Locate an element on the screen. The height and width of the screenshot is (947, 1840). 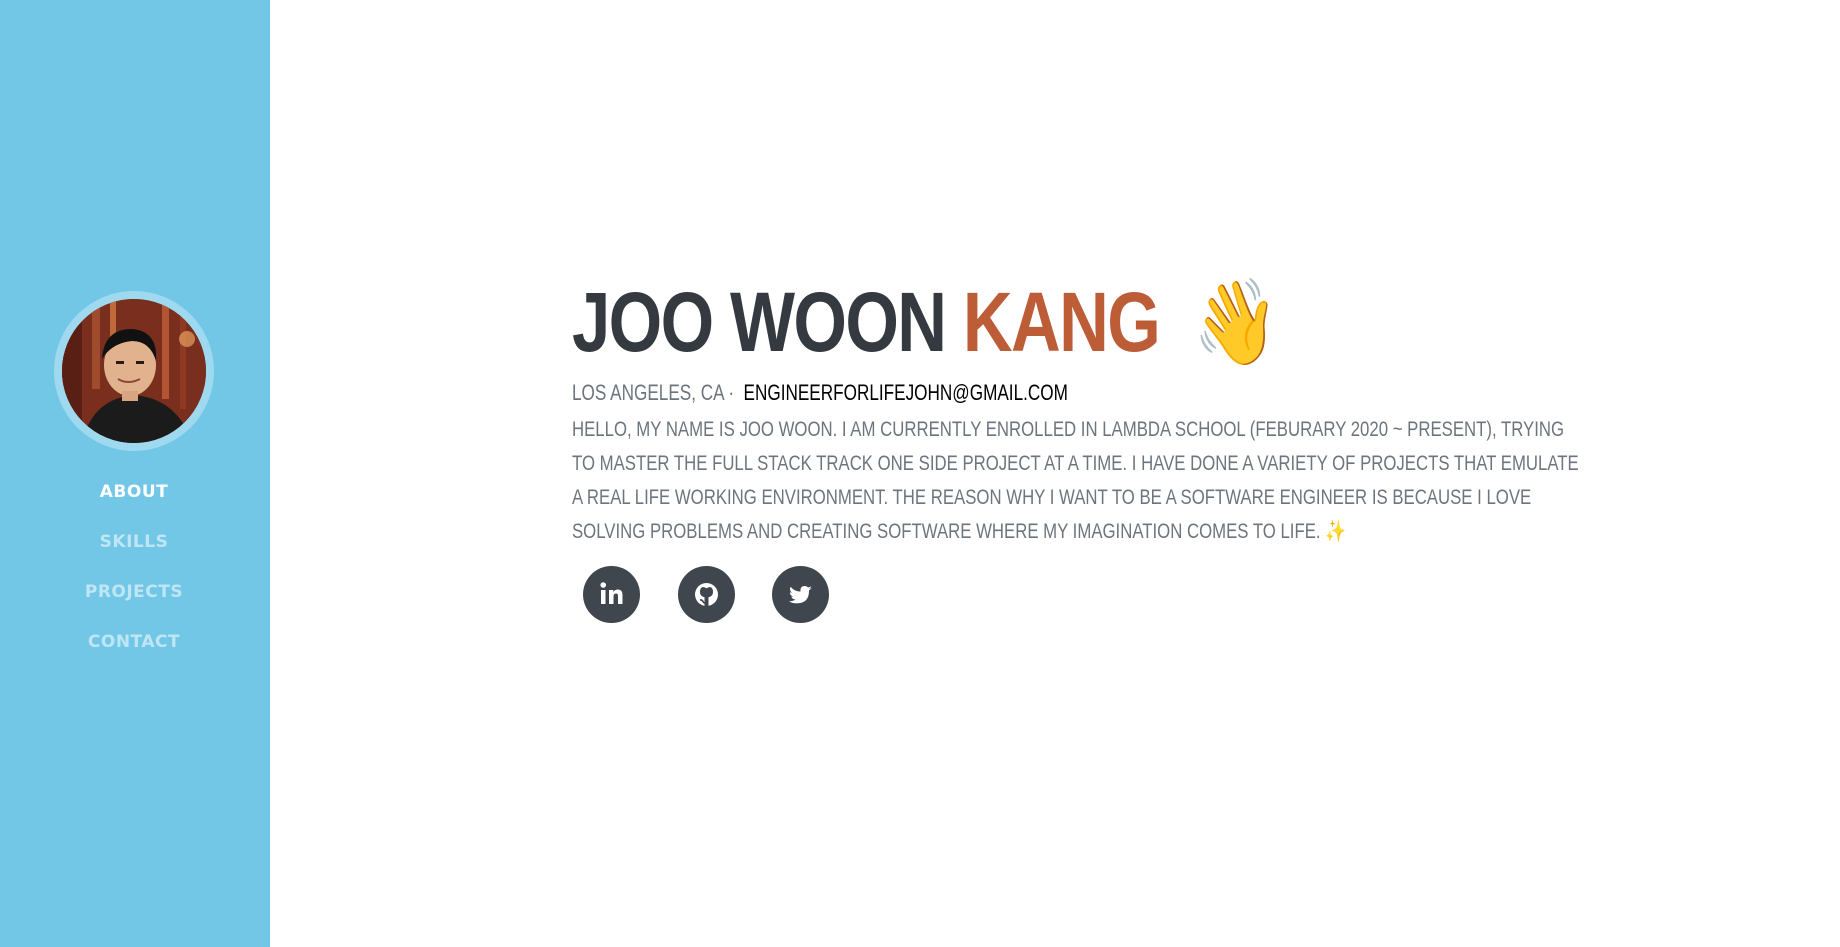
wave-icon: 👋 is located at coordinates (1236, 322).